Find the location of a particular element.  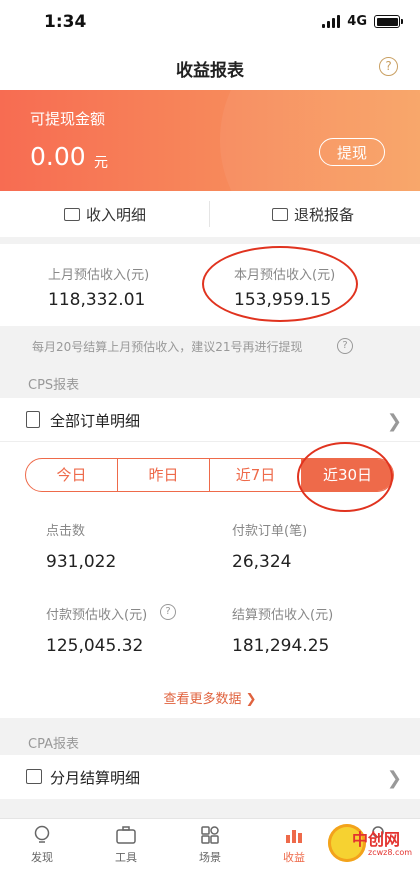

order-detail-row: 全部订单明细 ❯ is located at coordinates (210, 420).